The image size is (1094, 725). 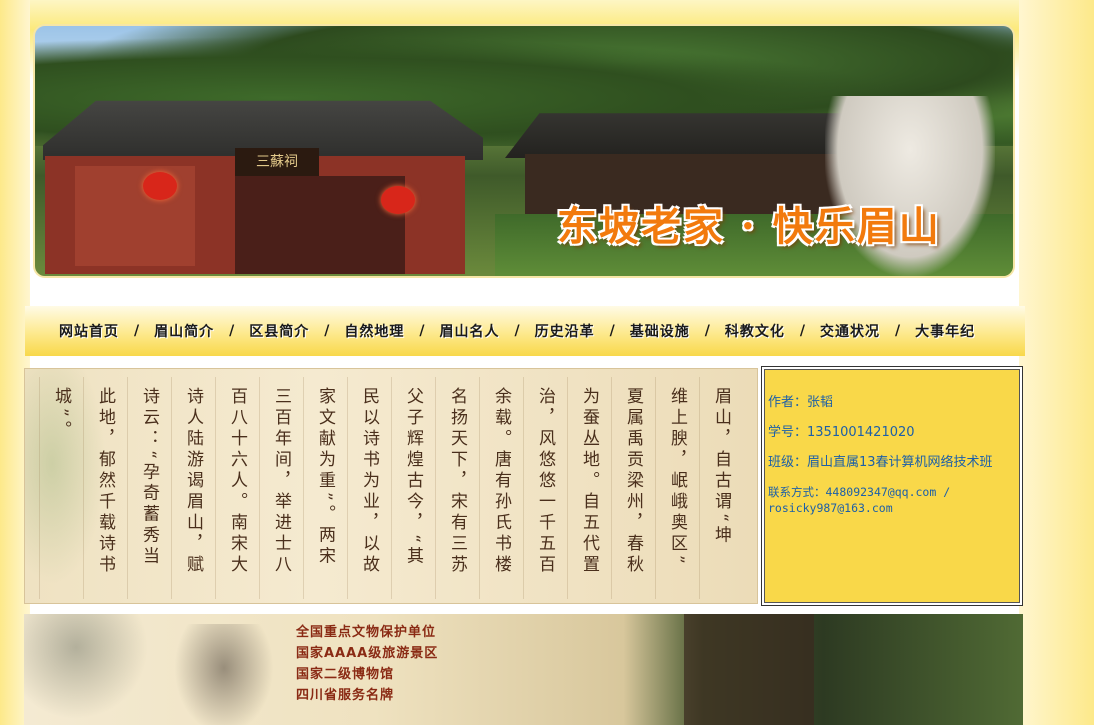 What do you see at coordinates (749, 669) in the screenshot?
I see `bottom-hall-photo` at bounding box center [749, 669].